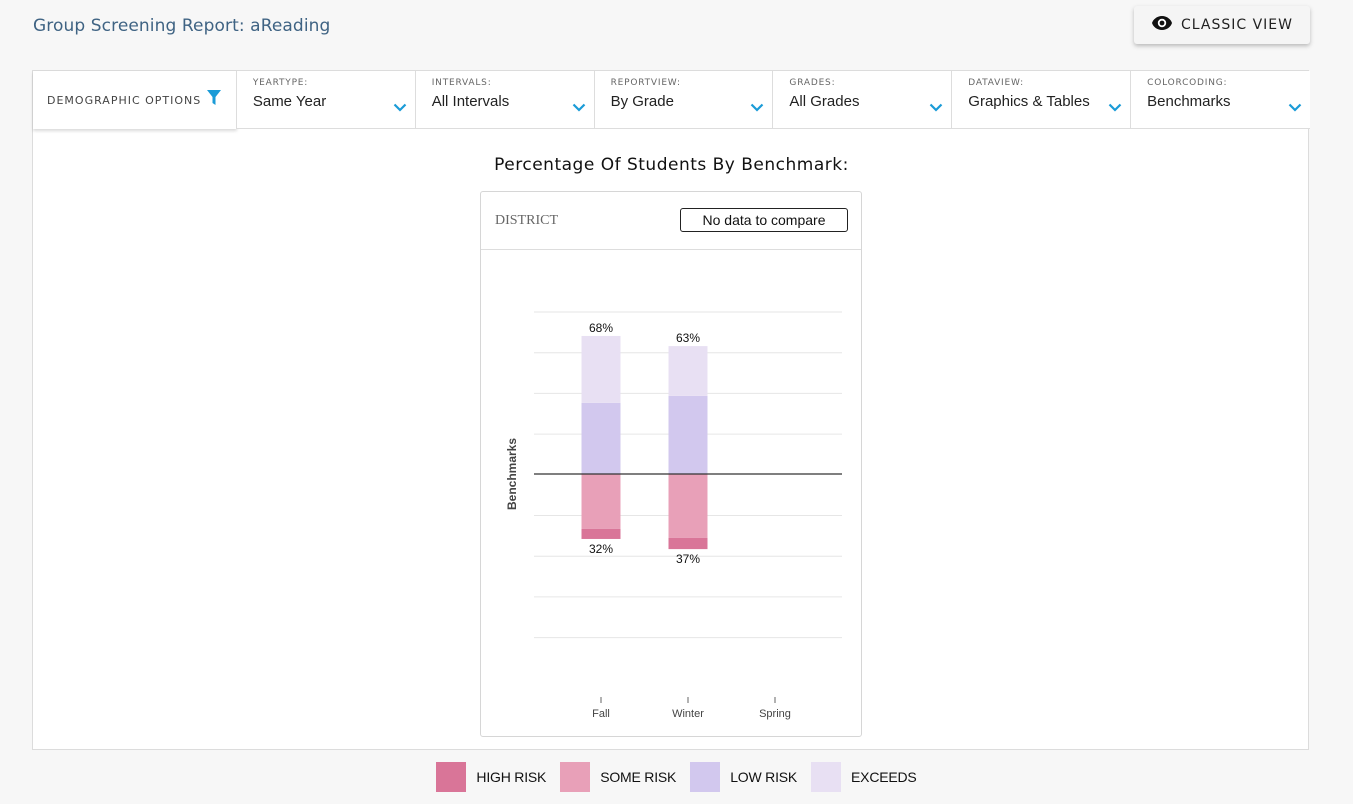 This screenshot has height=804, width=1353. Describe the element at coordinates (461, 83) in the screenshot. I see `dropdown-caption: INTERVALS:` at that location.